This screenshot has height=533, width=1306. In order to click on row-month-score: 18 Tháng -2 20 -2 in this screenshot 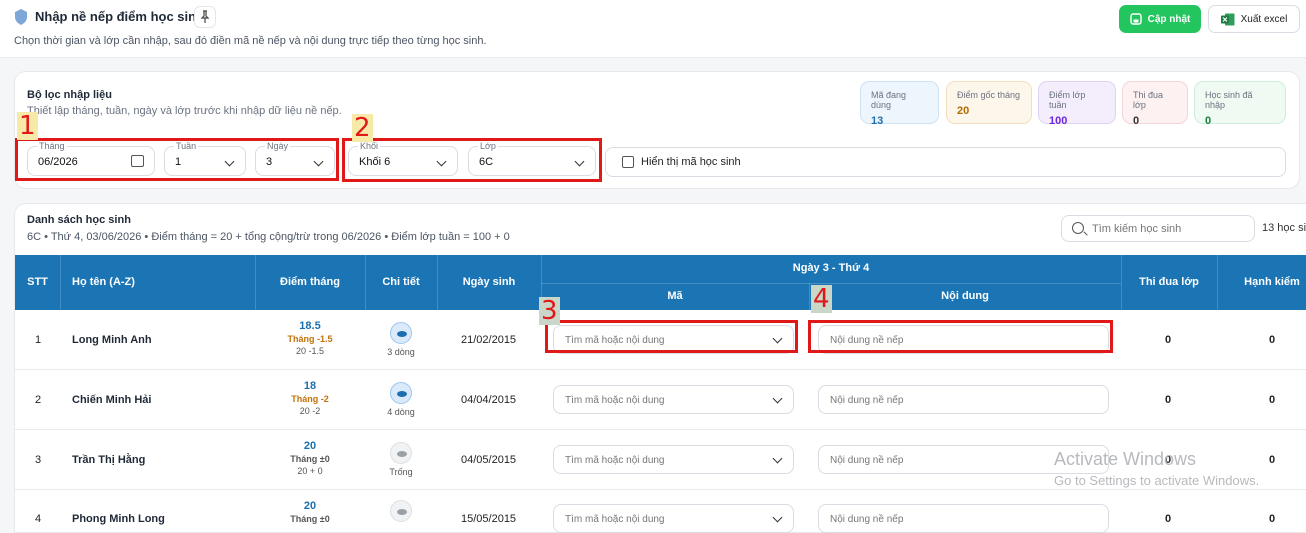, I will do `click(310, 398)`.